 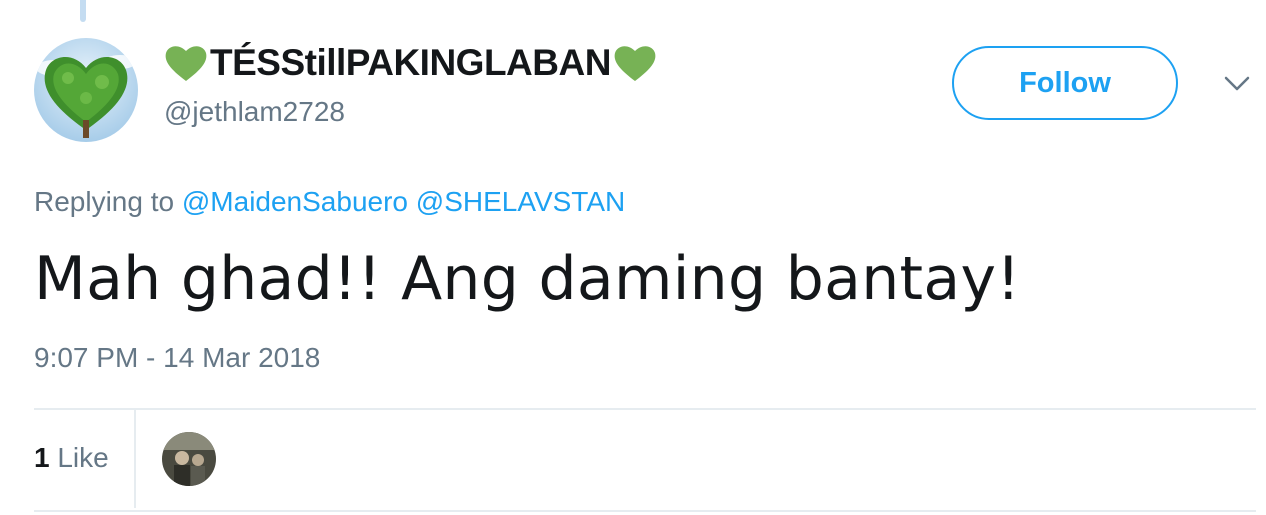 I want to click on display-name-row: TÉSStillPAKINGLABAN, so click(x=410, y=63).